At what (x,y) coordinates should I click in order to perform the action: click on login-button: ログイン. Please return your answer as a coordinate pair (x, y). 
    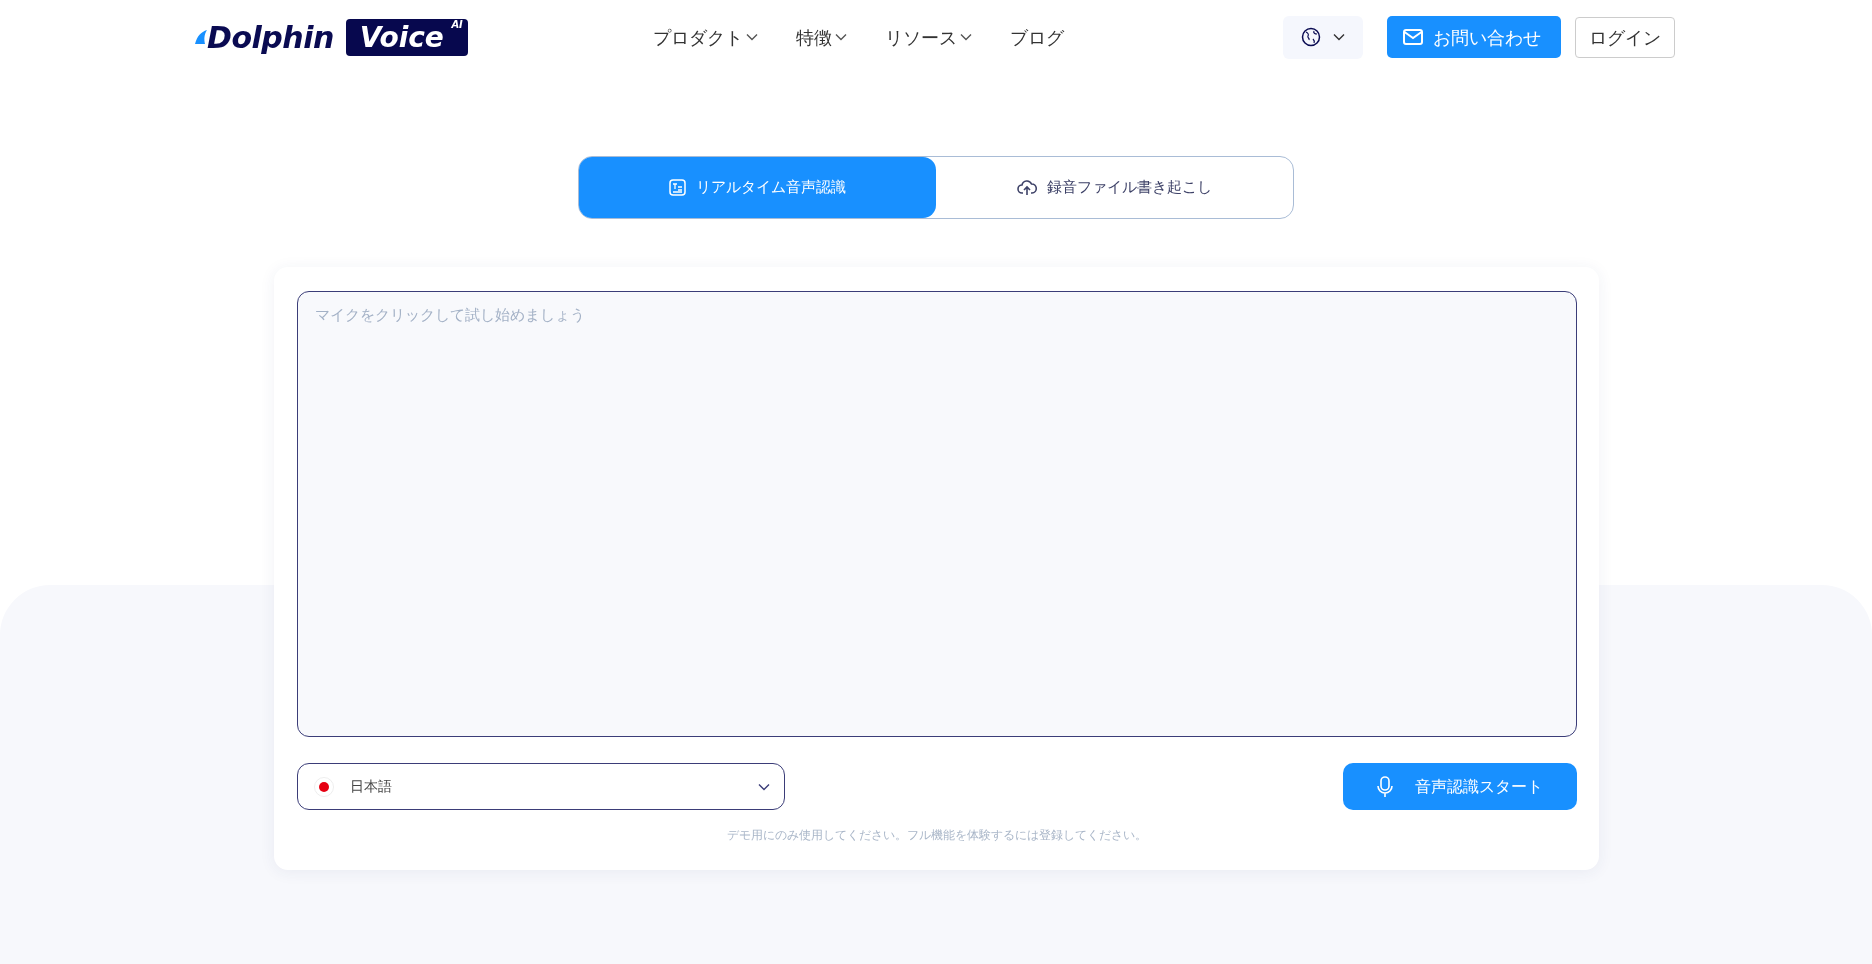
    Looking at the image, I should click on (1625, 37).